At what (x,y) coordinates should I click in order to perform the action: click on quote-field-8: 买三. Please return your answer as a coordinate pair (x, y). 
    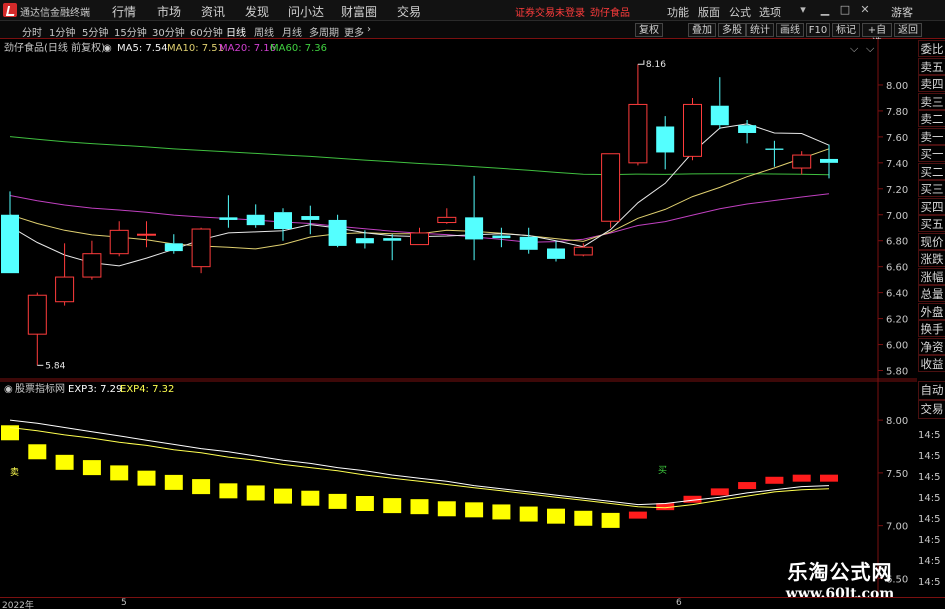
    Looking at the image, I should click on (931, 188).